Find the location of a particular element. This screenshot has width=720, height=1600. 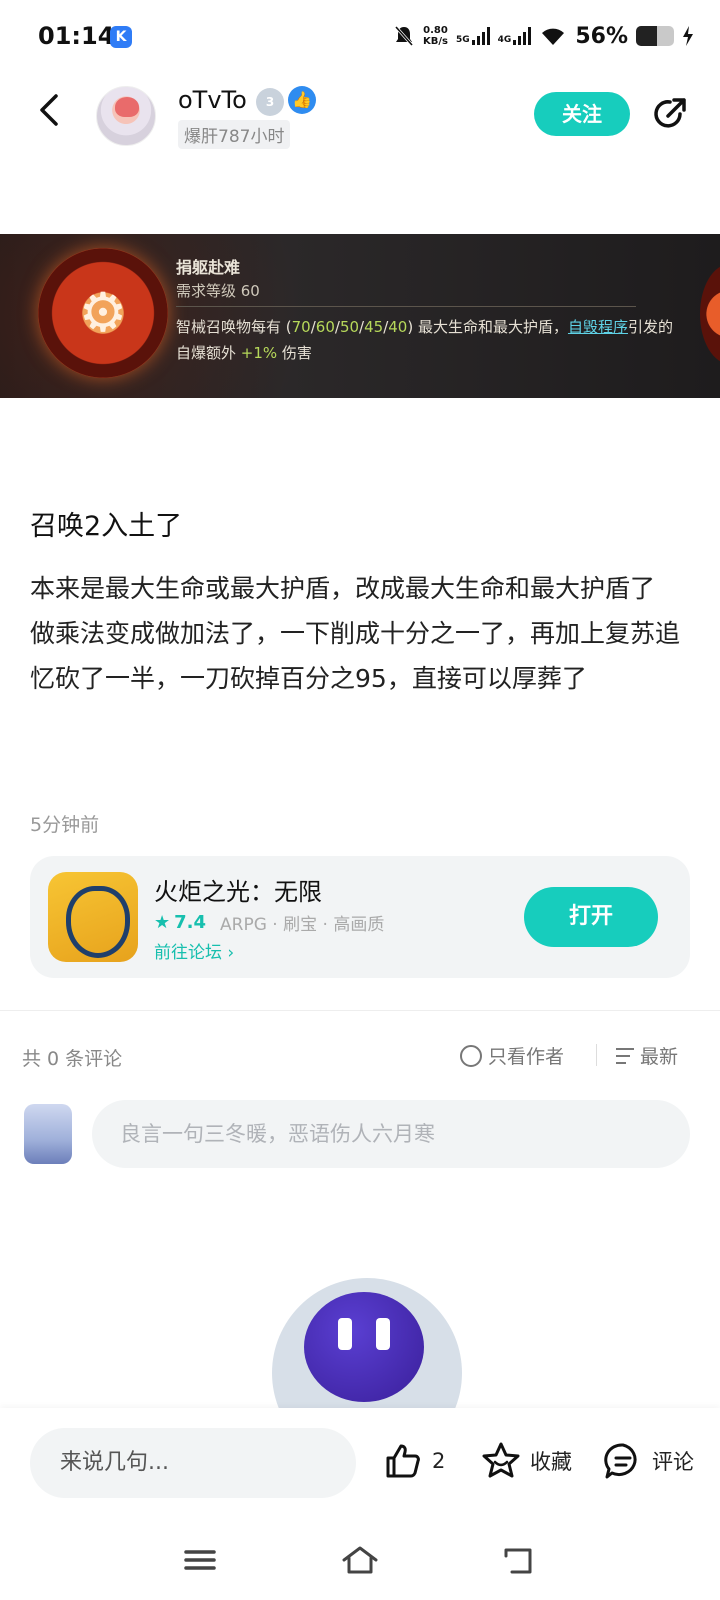

sort-newest-button: 最新 is located at coordinates (647, 1055).